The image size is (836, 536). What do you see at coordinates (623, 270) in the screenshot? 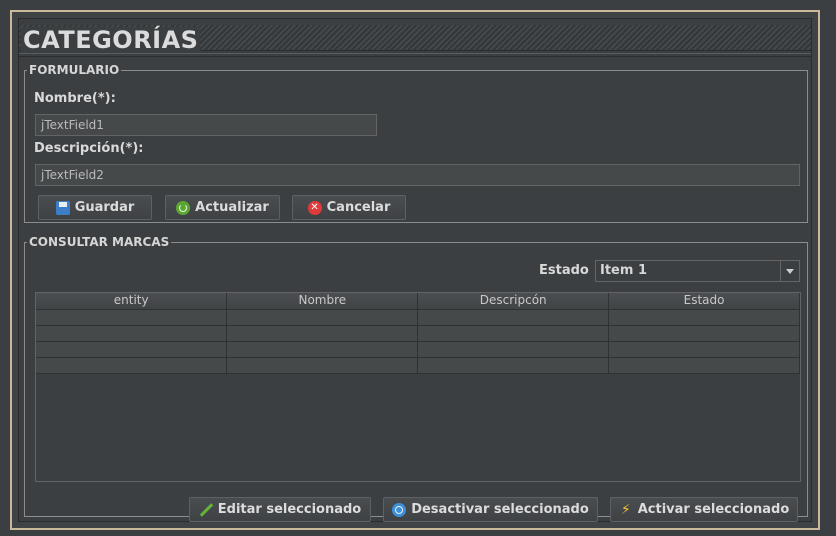
I see `estado-selected-value: Item 1` at bounding box center [623, 270].